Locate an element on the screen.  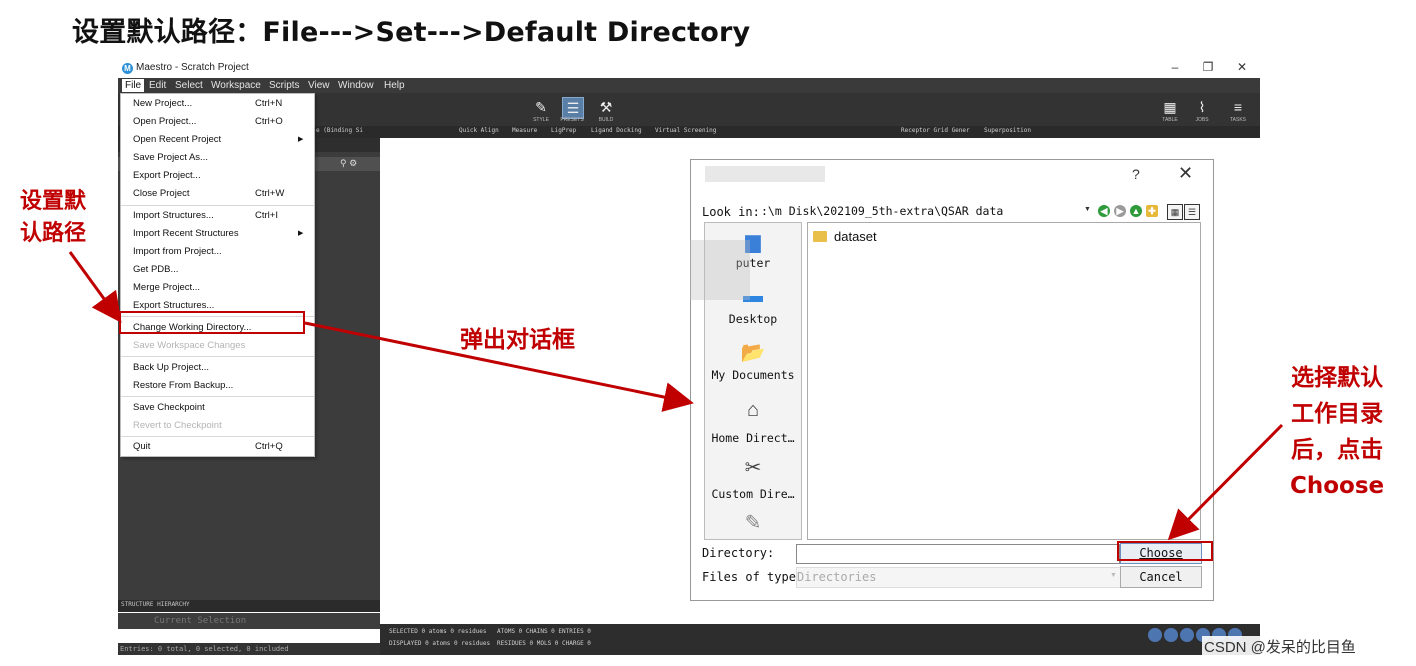
annotation-line: 工作目录 is located at coordinates (1337, 414).